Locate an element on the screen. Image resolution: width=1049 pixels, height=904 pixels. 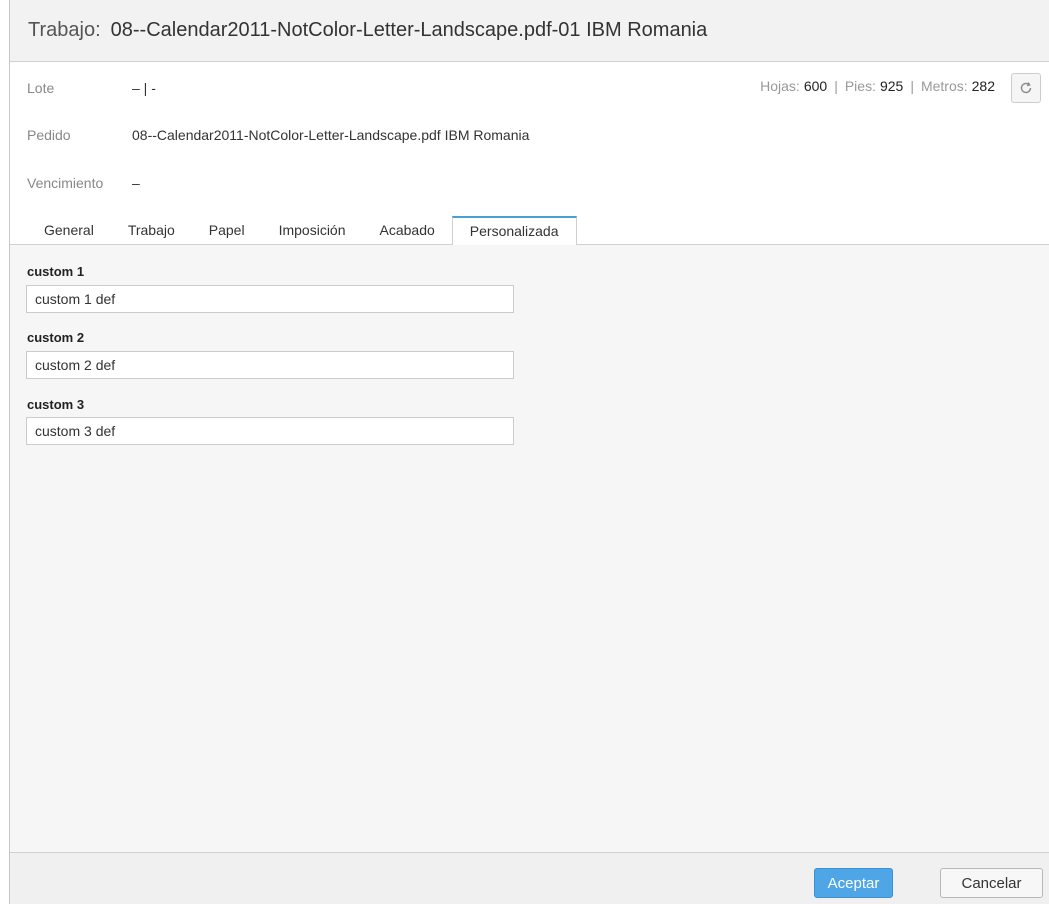
custom-2-input is located at coordinates (270, 365).